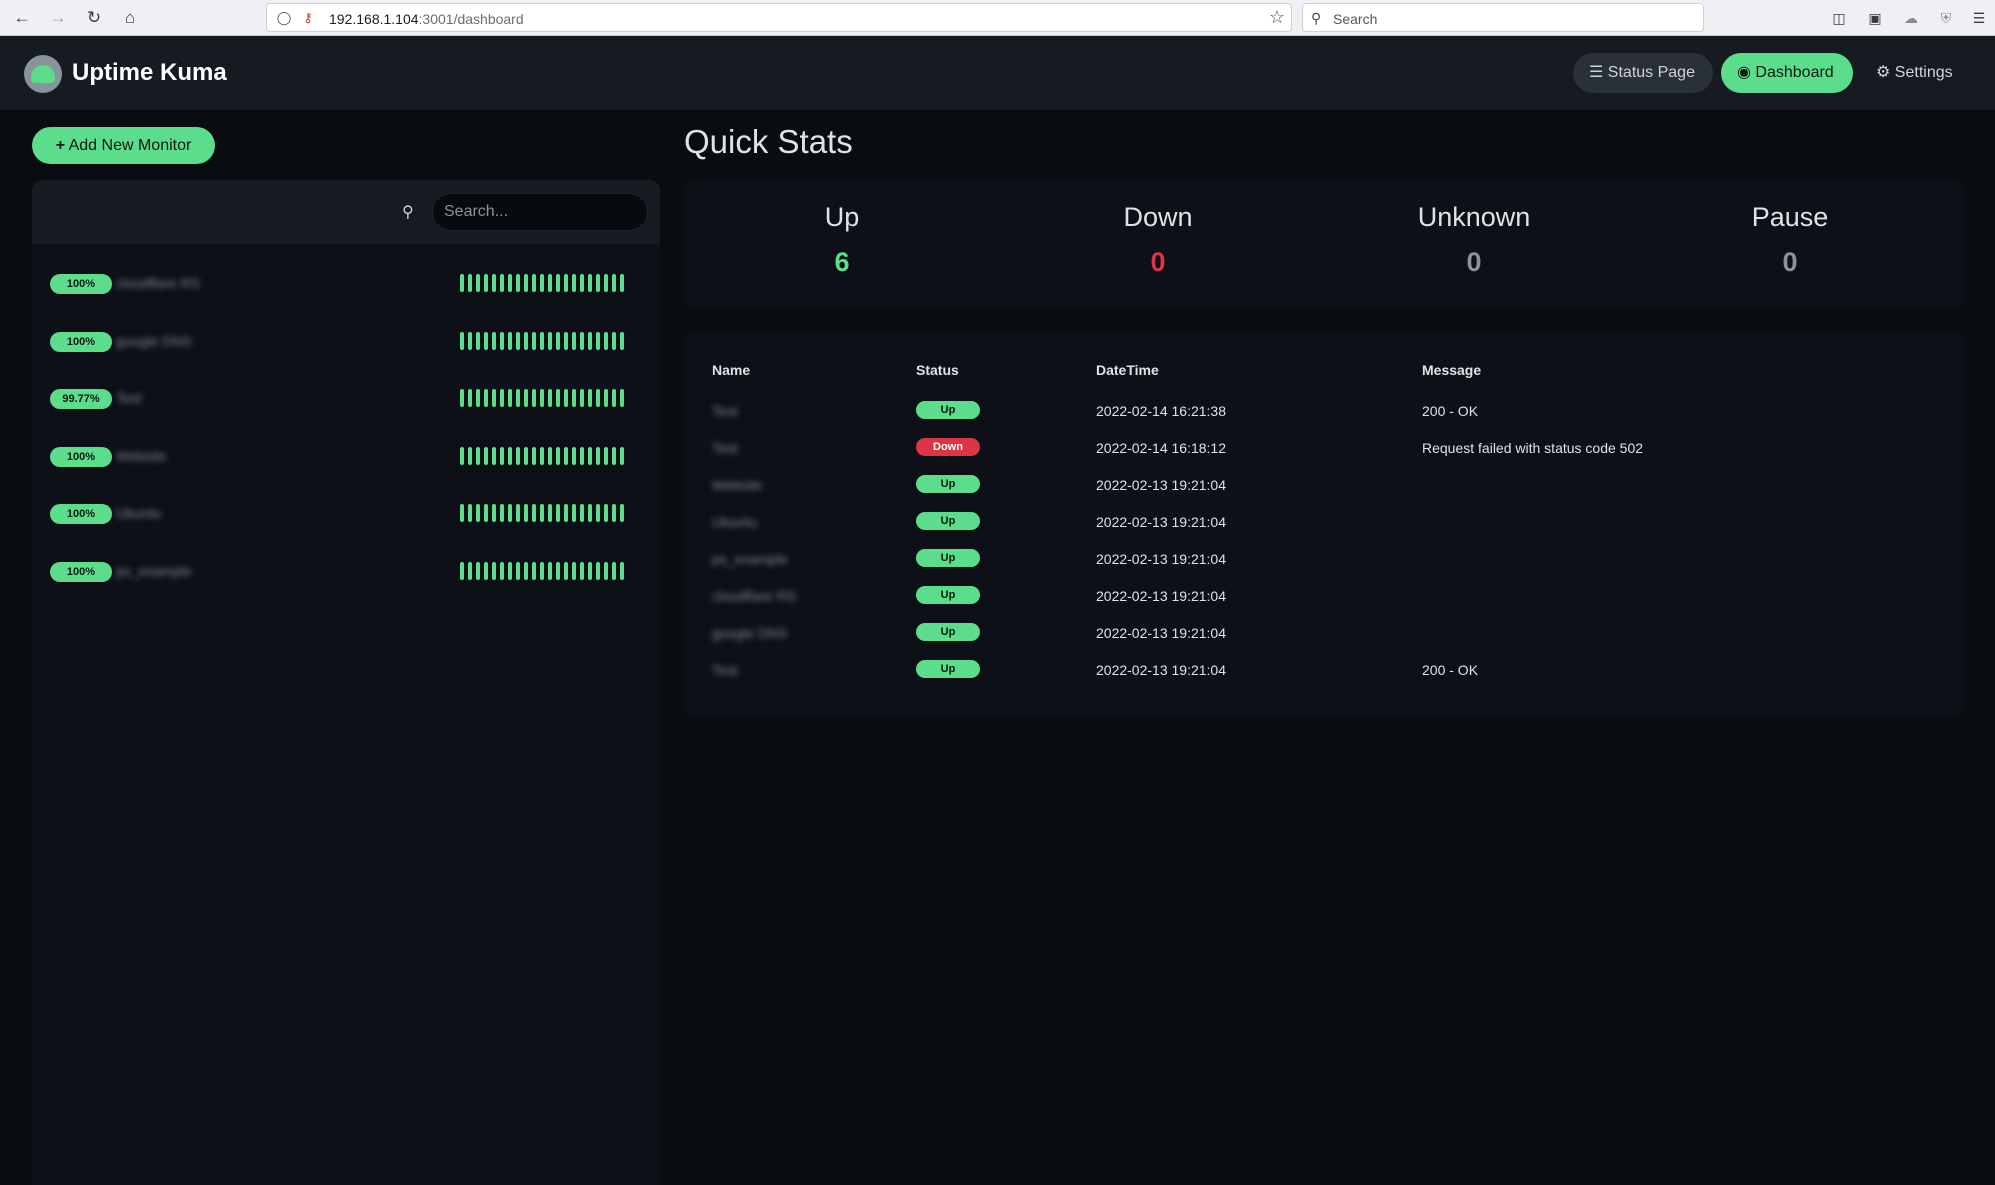 Image resolution: width=1995 pixels, height=1185 pixels. I want to click on event-monitor-name: Ubuntu, so click(734, 522).